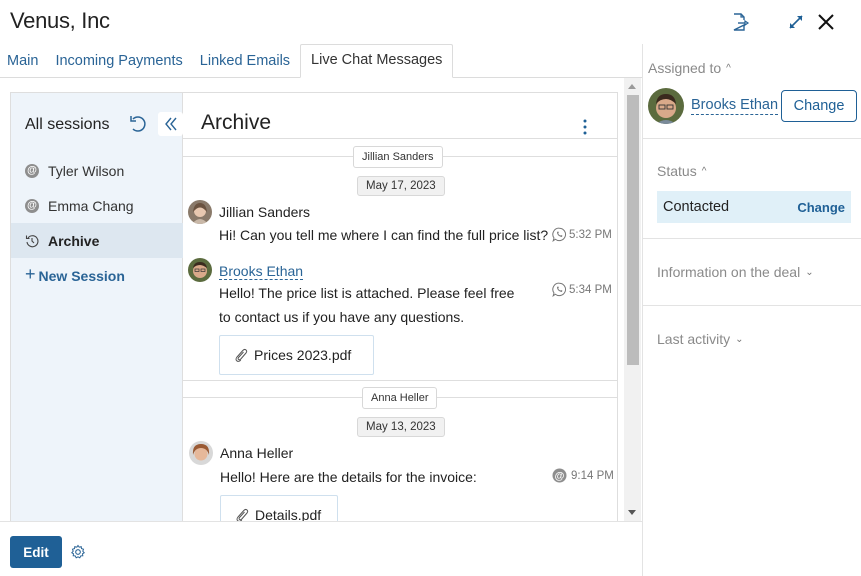  What do you see at coordinates (377, 61) in the screenshot?
I see `tab-live-chat-messages: Live Chat Messages` at bounding box center [377, 61].